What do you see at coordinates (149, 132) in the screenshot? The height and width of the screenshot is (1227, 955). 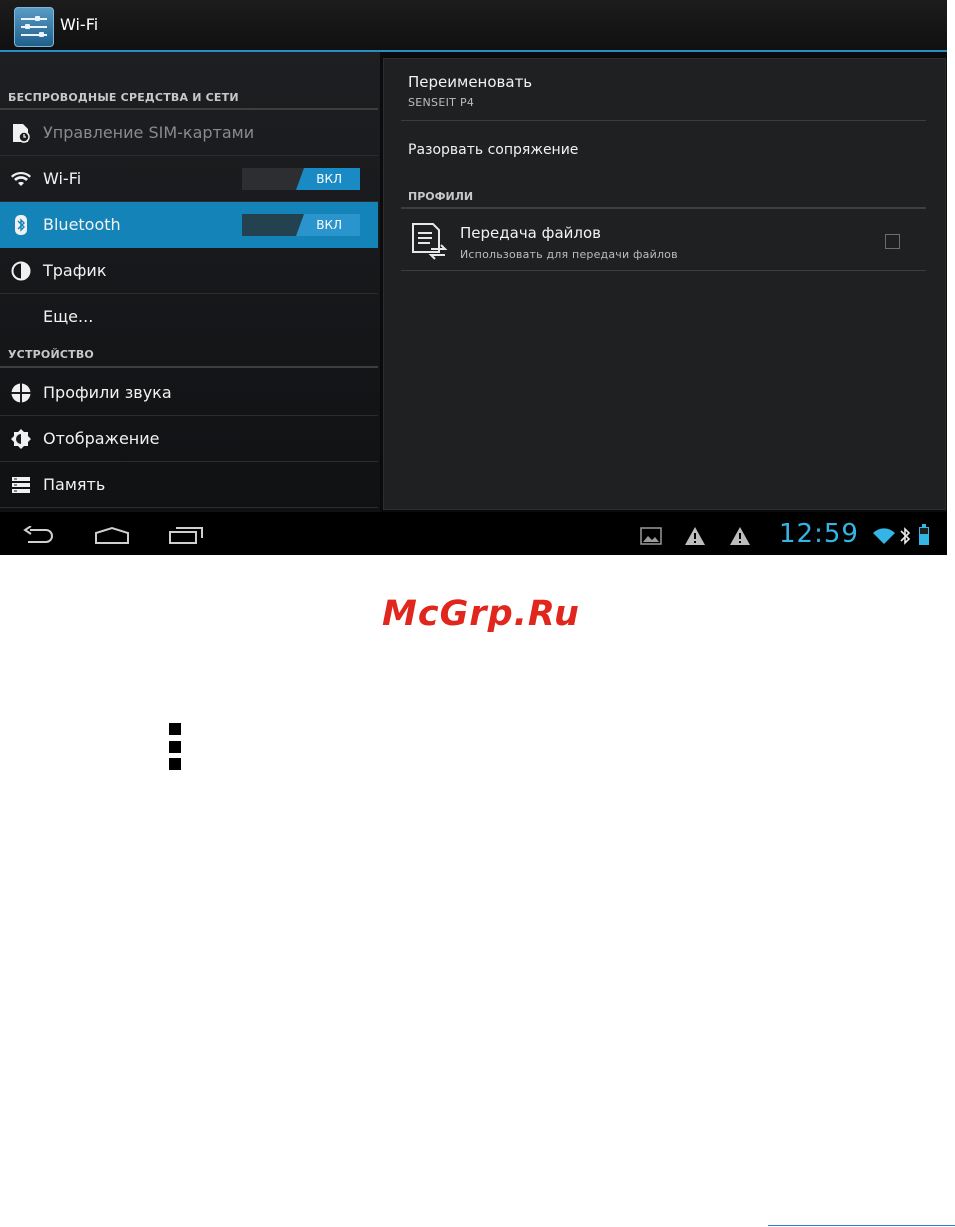 I see `settings-item-label: Управление SIM-картами` at bounding box center [149, 132].